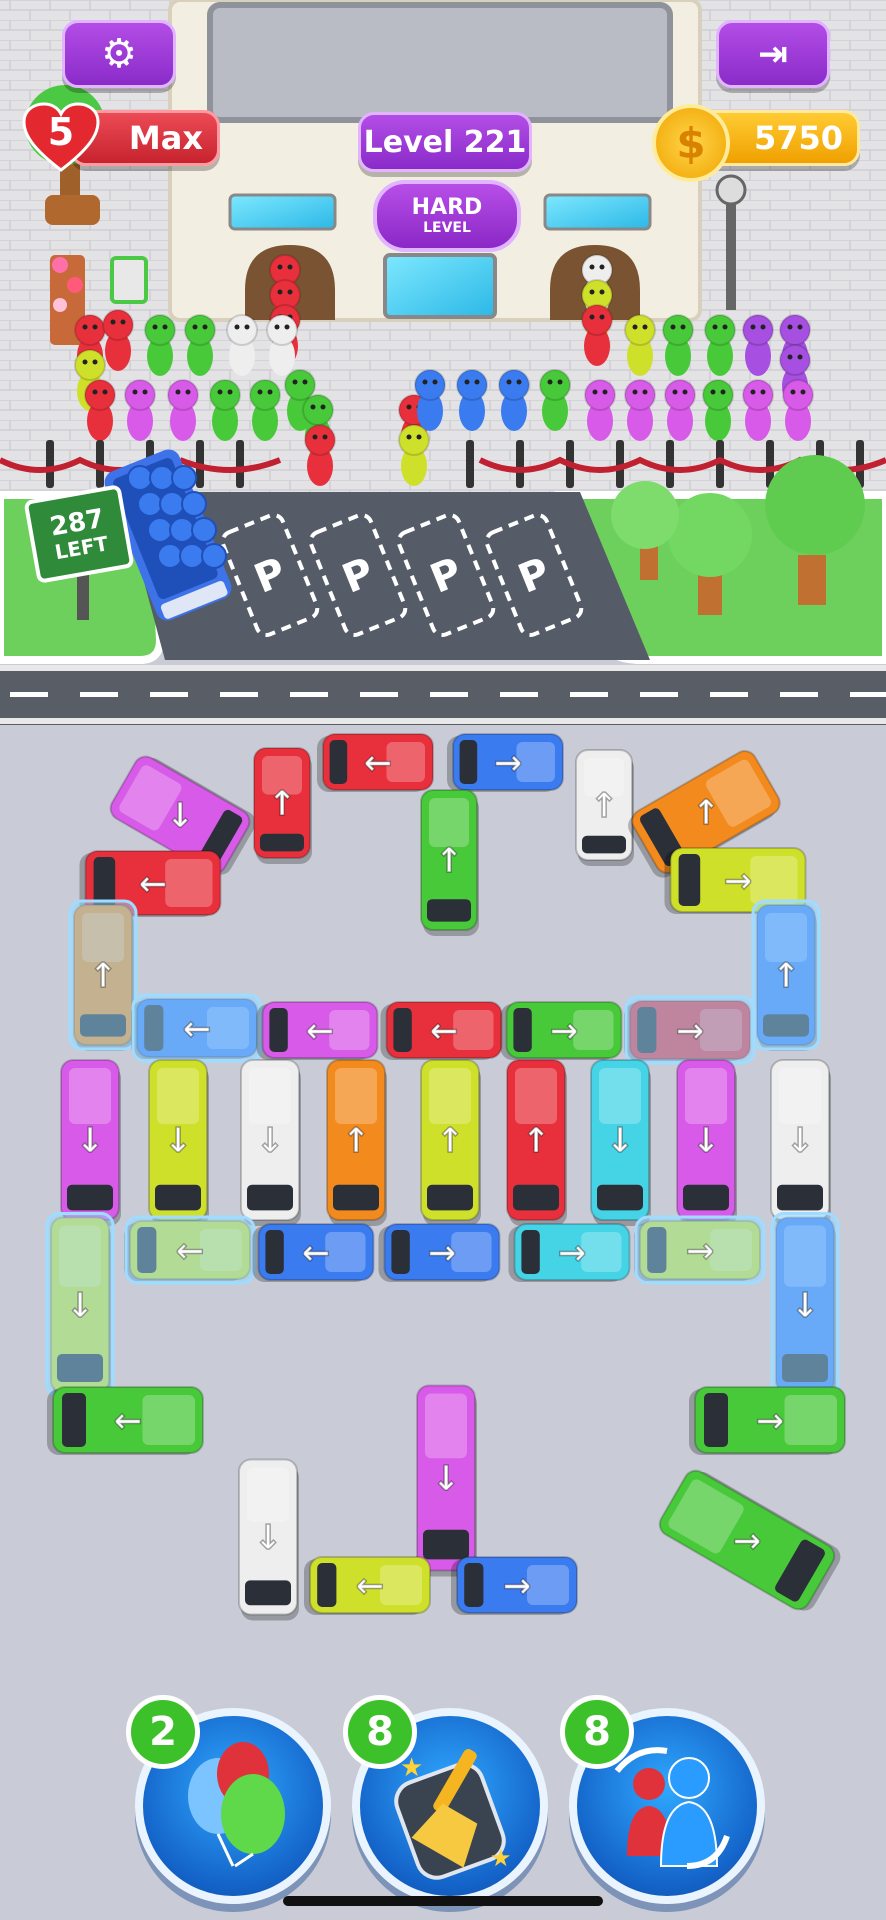 This screenshot has width=886, height=1920. I want to click on vehicle-green: ↑, so click(449, 862).